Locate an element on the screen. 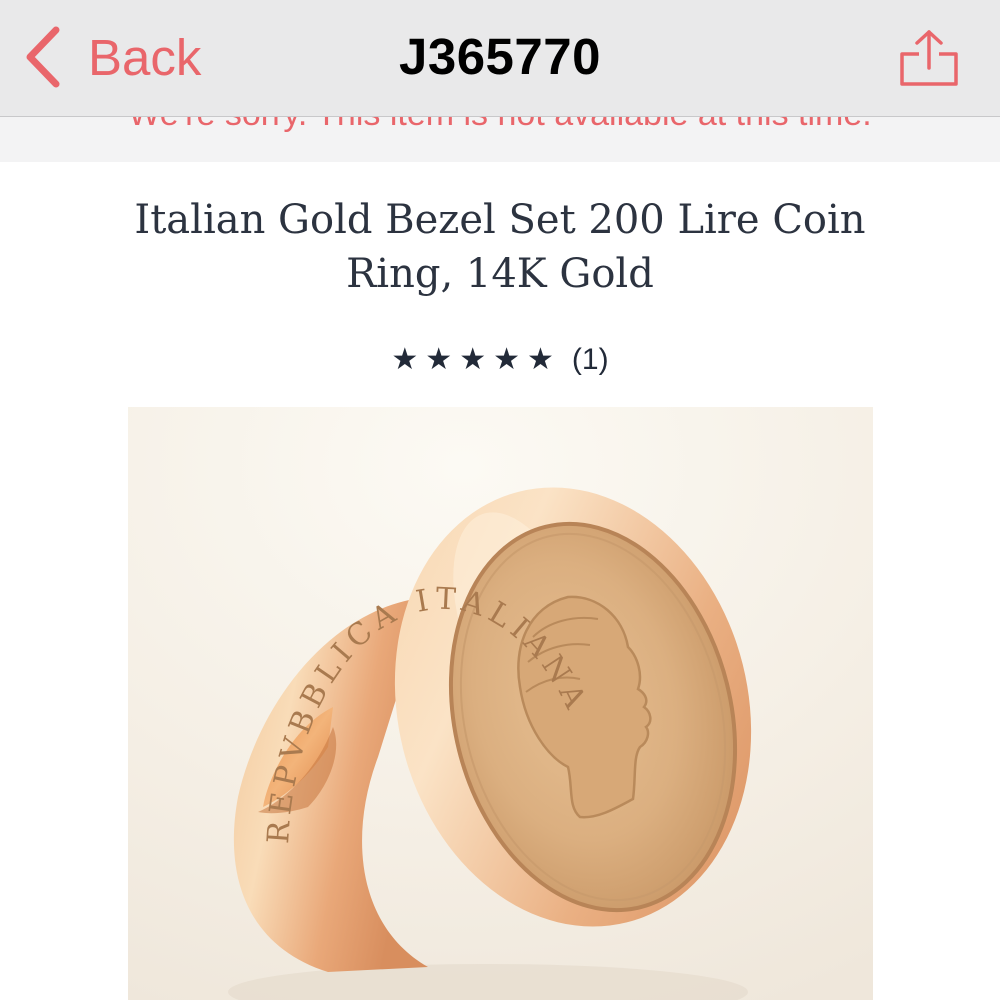  nav-title: J365770 is located at coordinates (500, 56).